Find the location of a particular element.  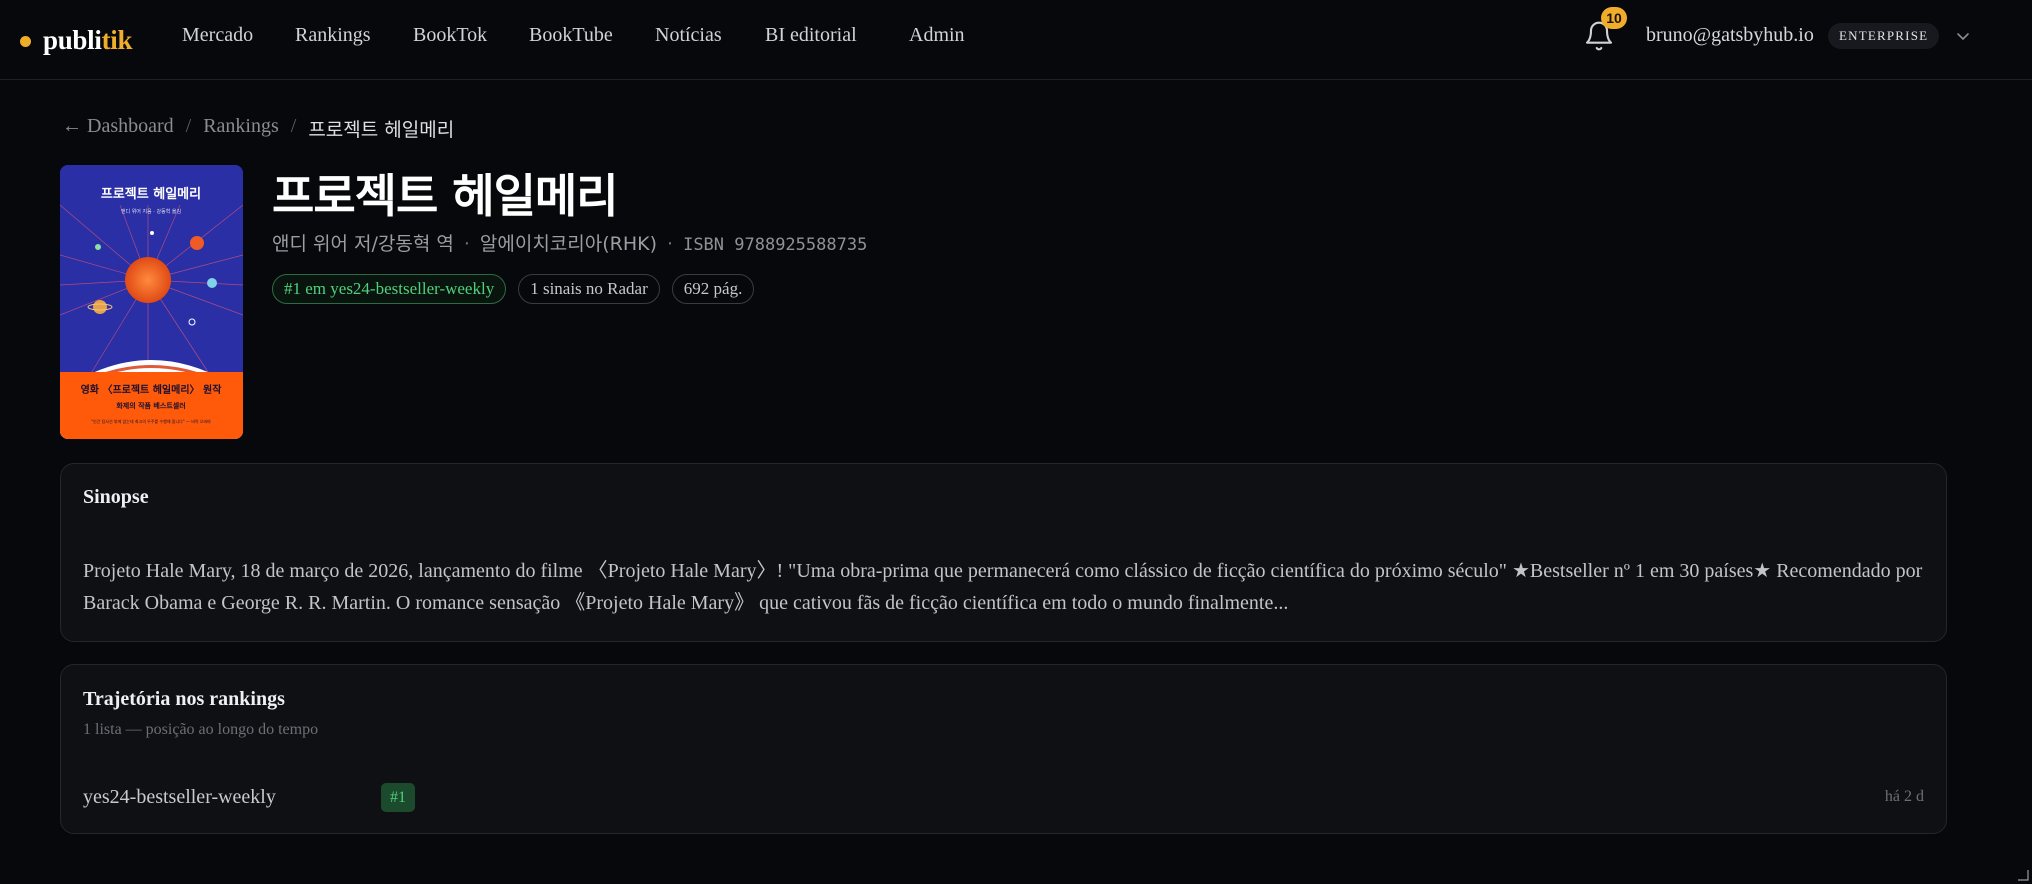

breadcrumb-current: 프로젝트 헤일메리 is located at coordinates (381, 130).